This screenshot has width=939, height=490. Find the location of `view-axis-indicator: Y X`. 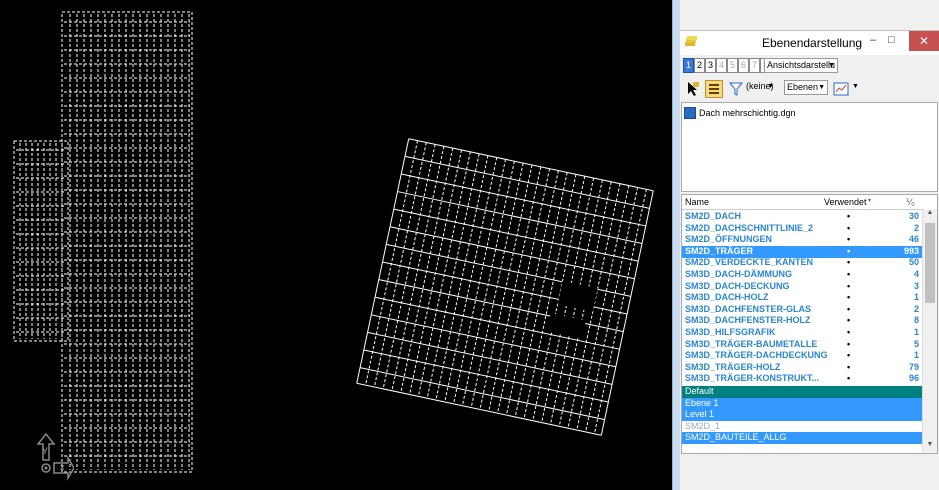

view-axis-indicator: Y X is located at coordinates (54, 457).